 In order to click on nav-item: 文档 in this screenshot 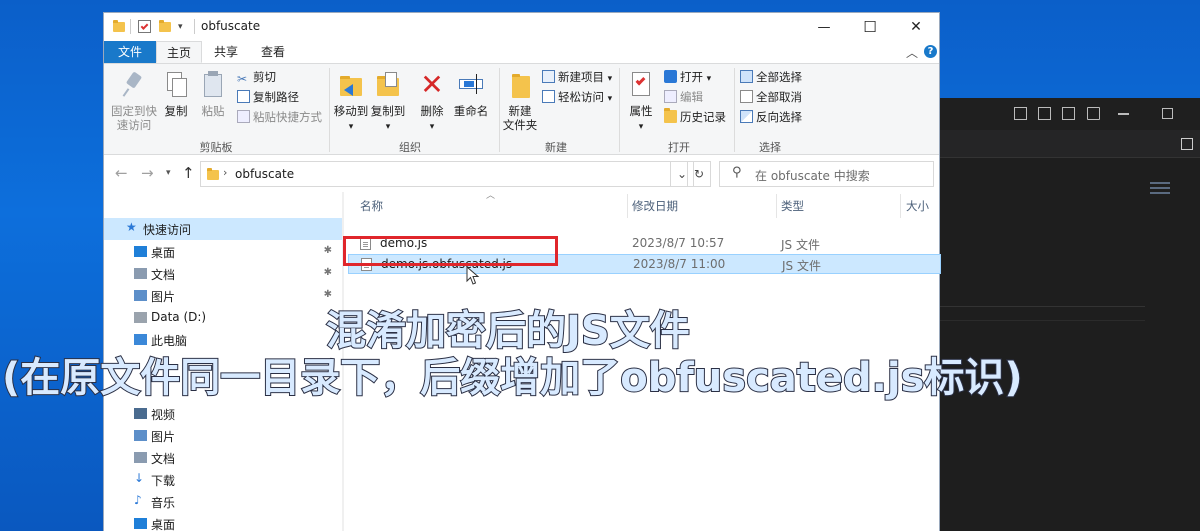, I will do `click(223, 458)`.